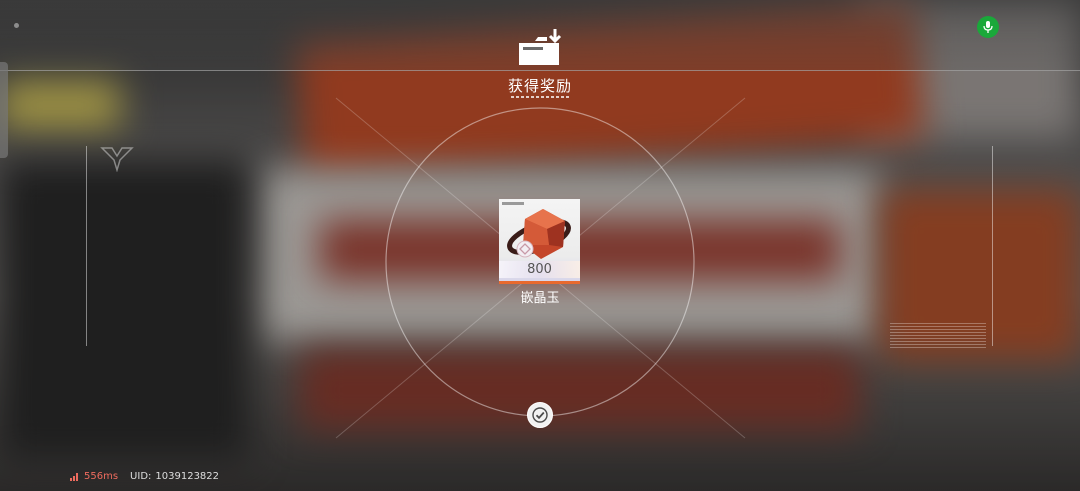 Image resolution: width=1080 pixels, height=491 pixels. What do you see at coordinates (540, 47) in the screenshot?
I see `reward-box-icon` at bounding box center [540, 47].